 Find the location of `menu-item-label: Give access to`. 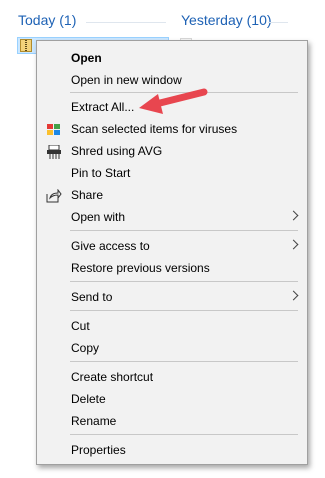

menu-item-label: Give access to is located at coordinates (110, 246).